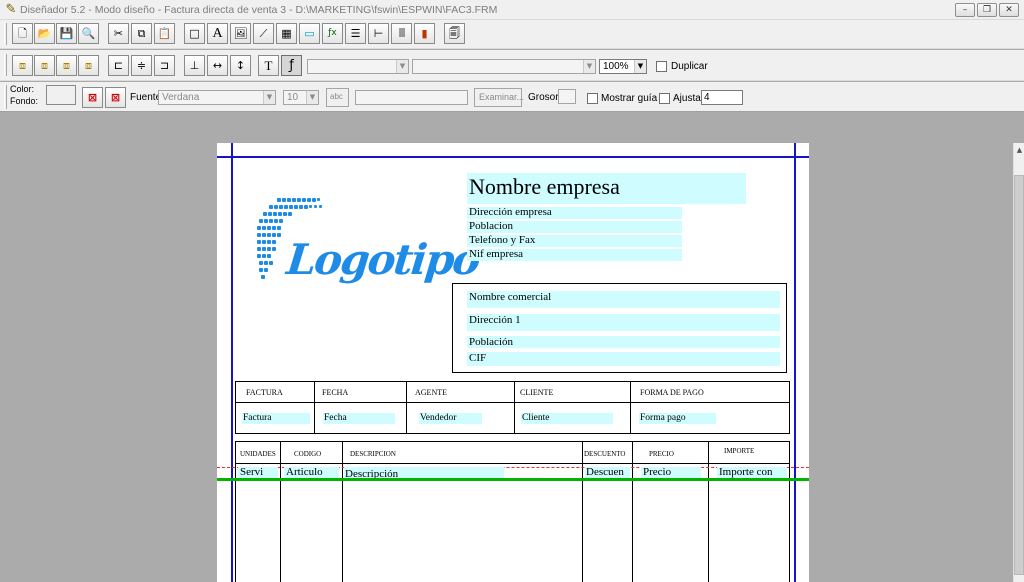 This screenshot has height=582, width=1024. What do you see at coordinates (22, 33) in the screenshot?
I see `new-document-button: 🗋` at bounding box center [22, 33].